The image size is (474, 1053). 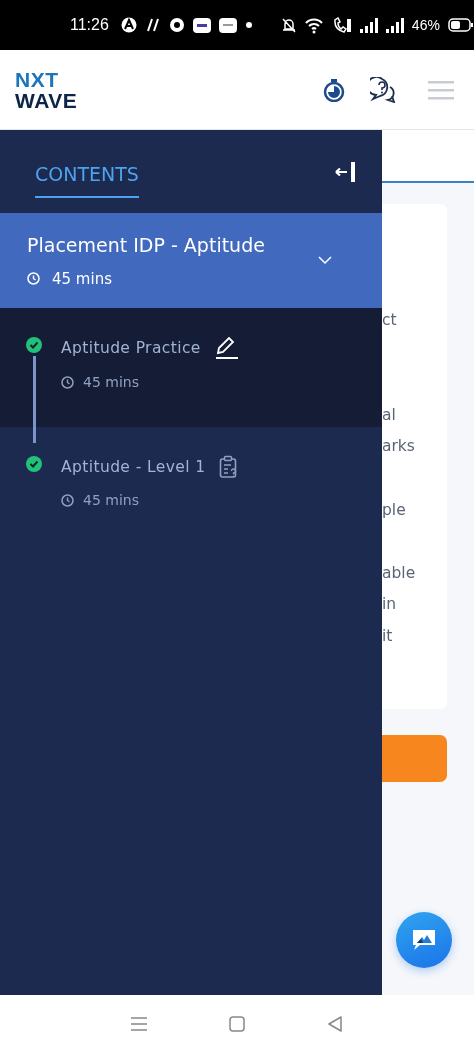 What do you see at coordinates (341, 25) in the screenshot?
I see `call-icon` at bounding box center [341, 25].